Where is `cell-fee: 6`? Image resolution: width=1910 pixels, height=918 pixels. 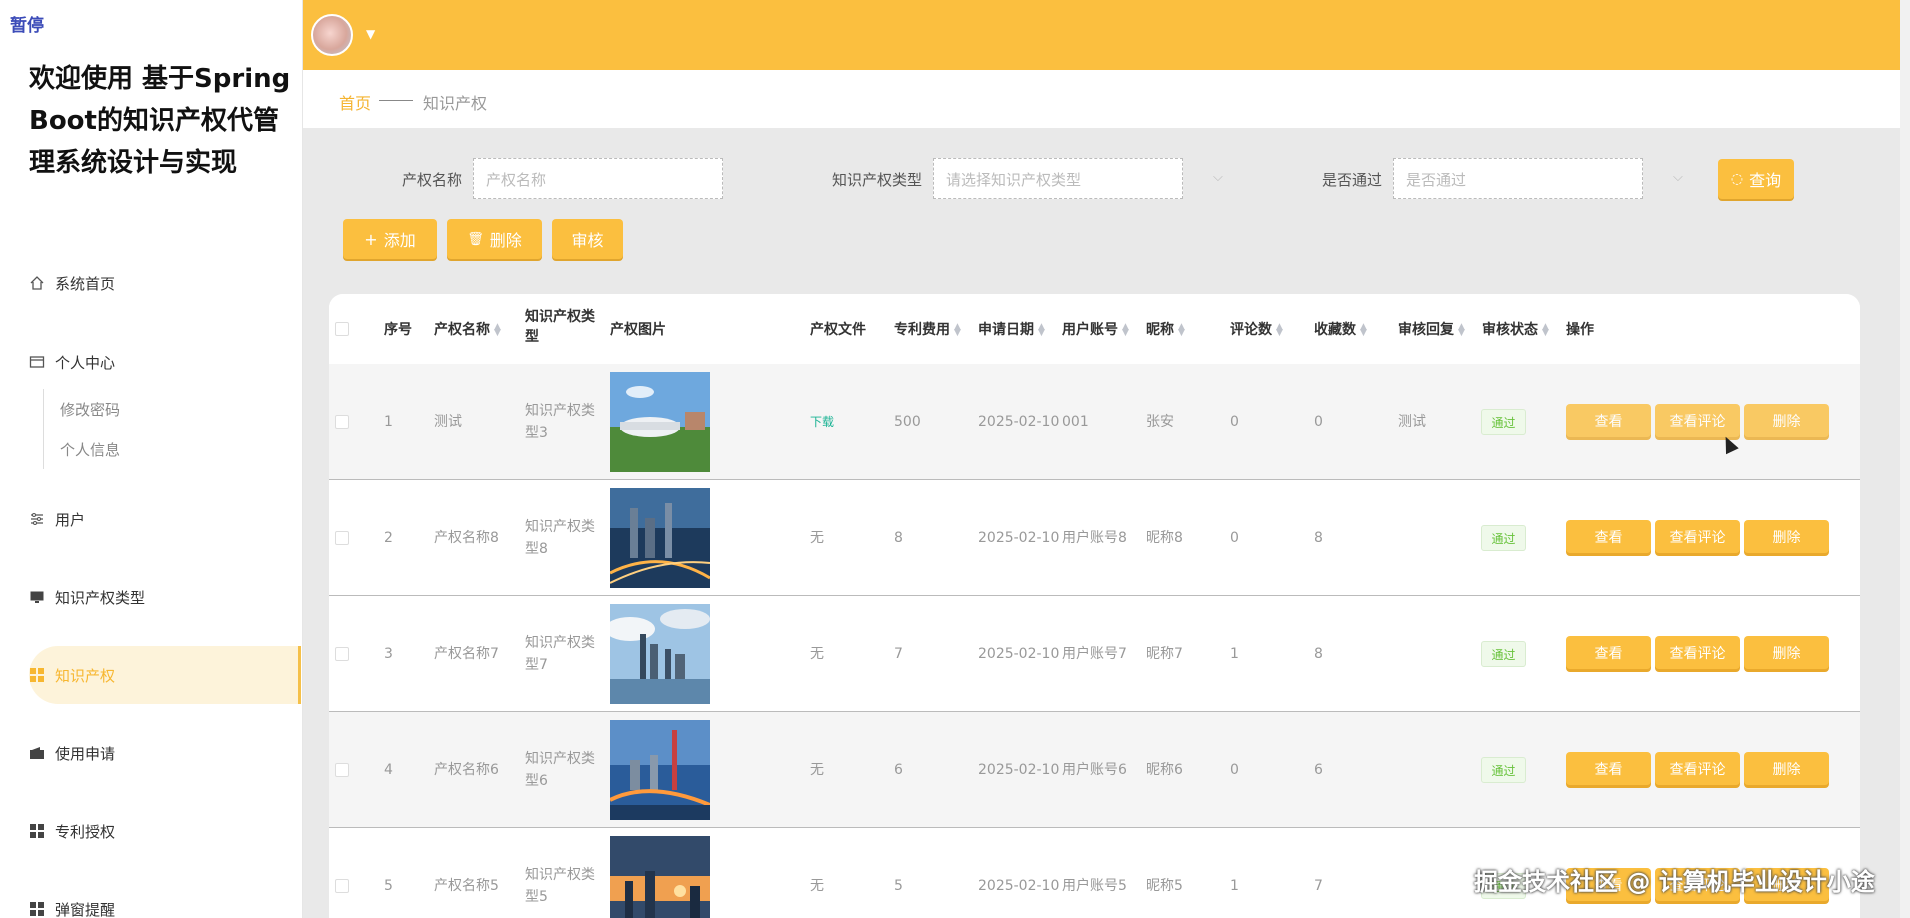 cell-fee: 6 is located at coordinates (898, 770).